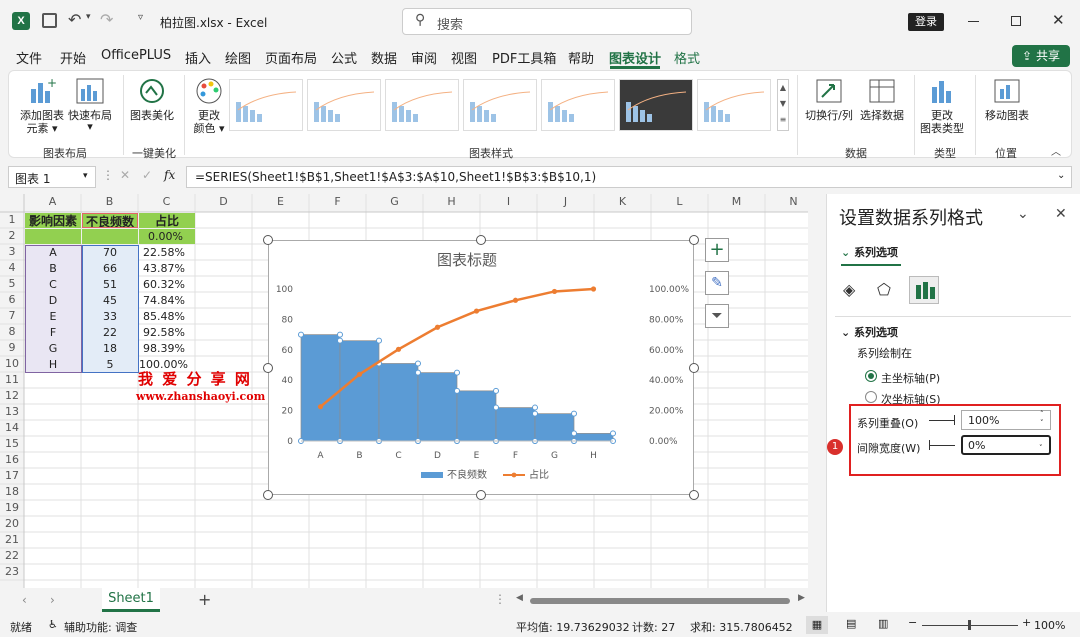  I want to click on zoom-out-icon: −, so click(912, 622).